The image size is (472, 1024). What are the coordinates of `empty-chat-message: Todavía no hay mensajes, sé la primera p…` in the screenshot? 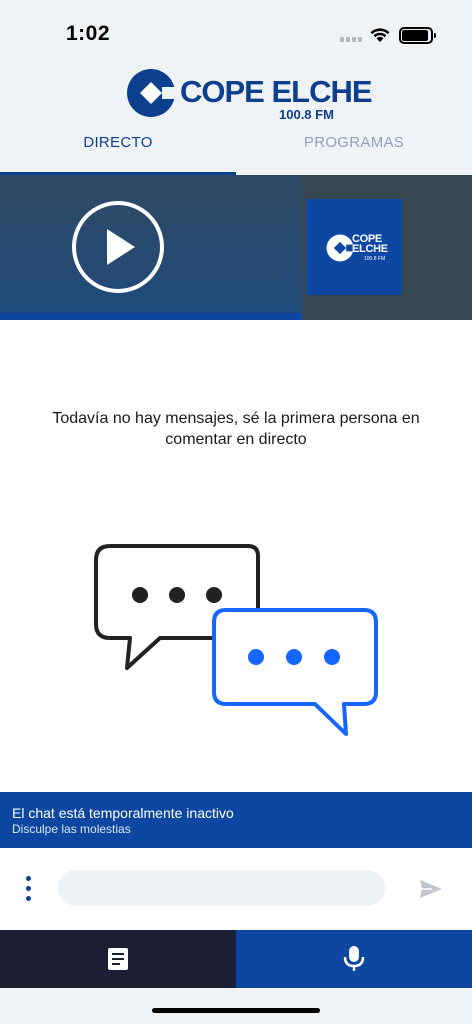 It's located at (236, 429).